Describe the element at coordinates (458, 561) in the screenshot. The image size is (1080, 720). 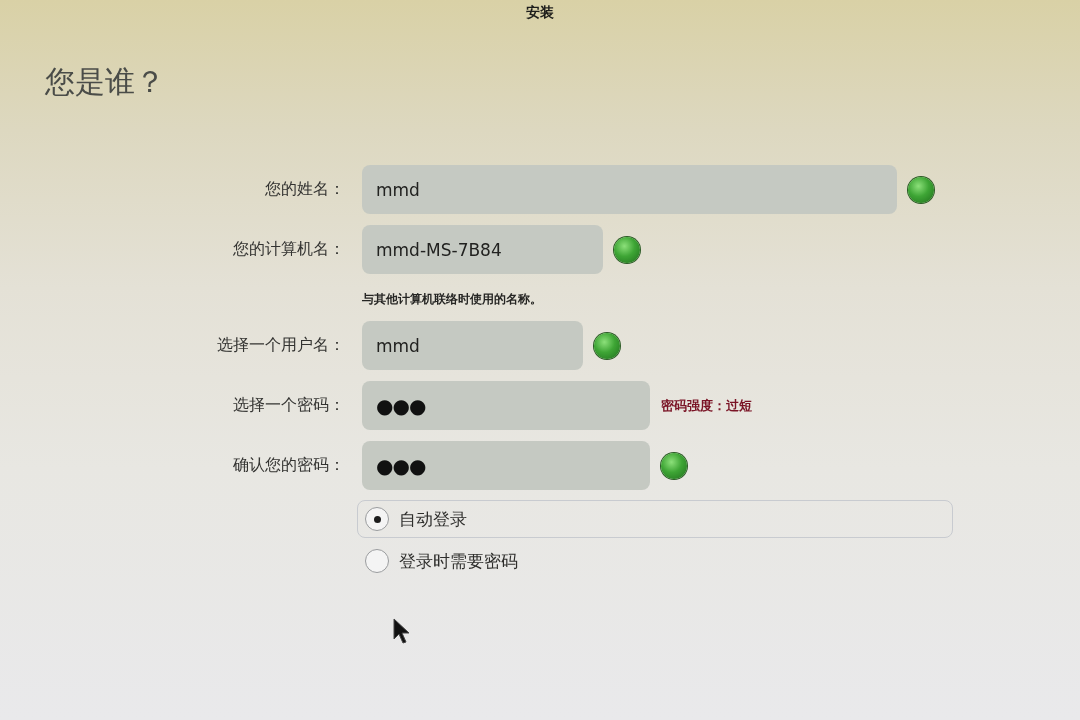
I see `radio-label: 登录时需要密码` at that location.